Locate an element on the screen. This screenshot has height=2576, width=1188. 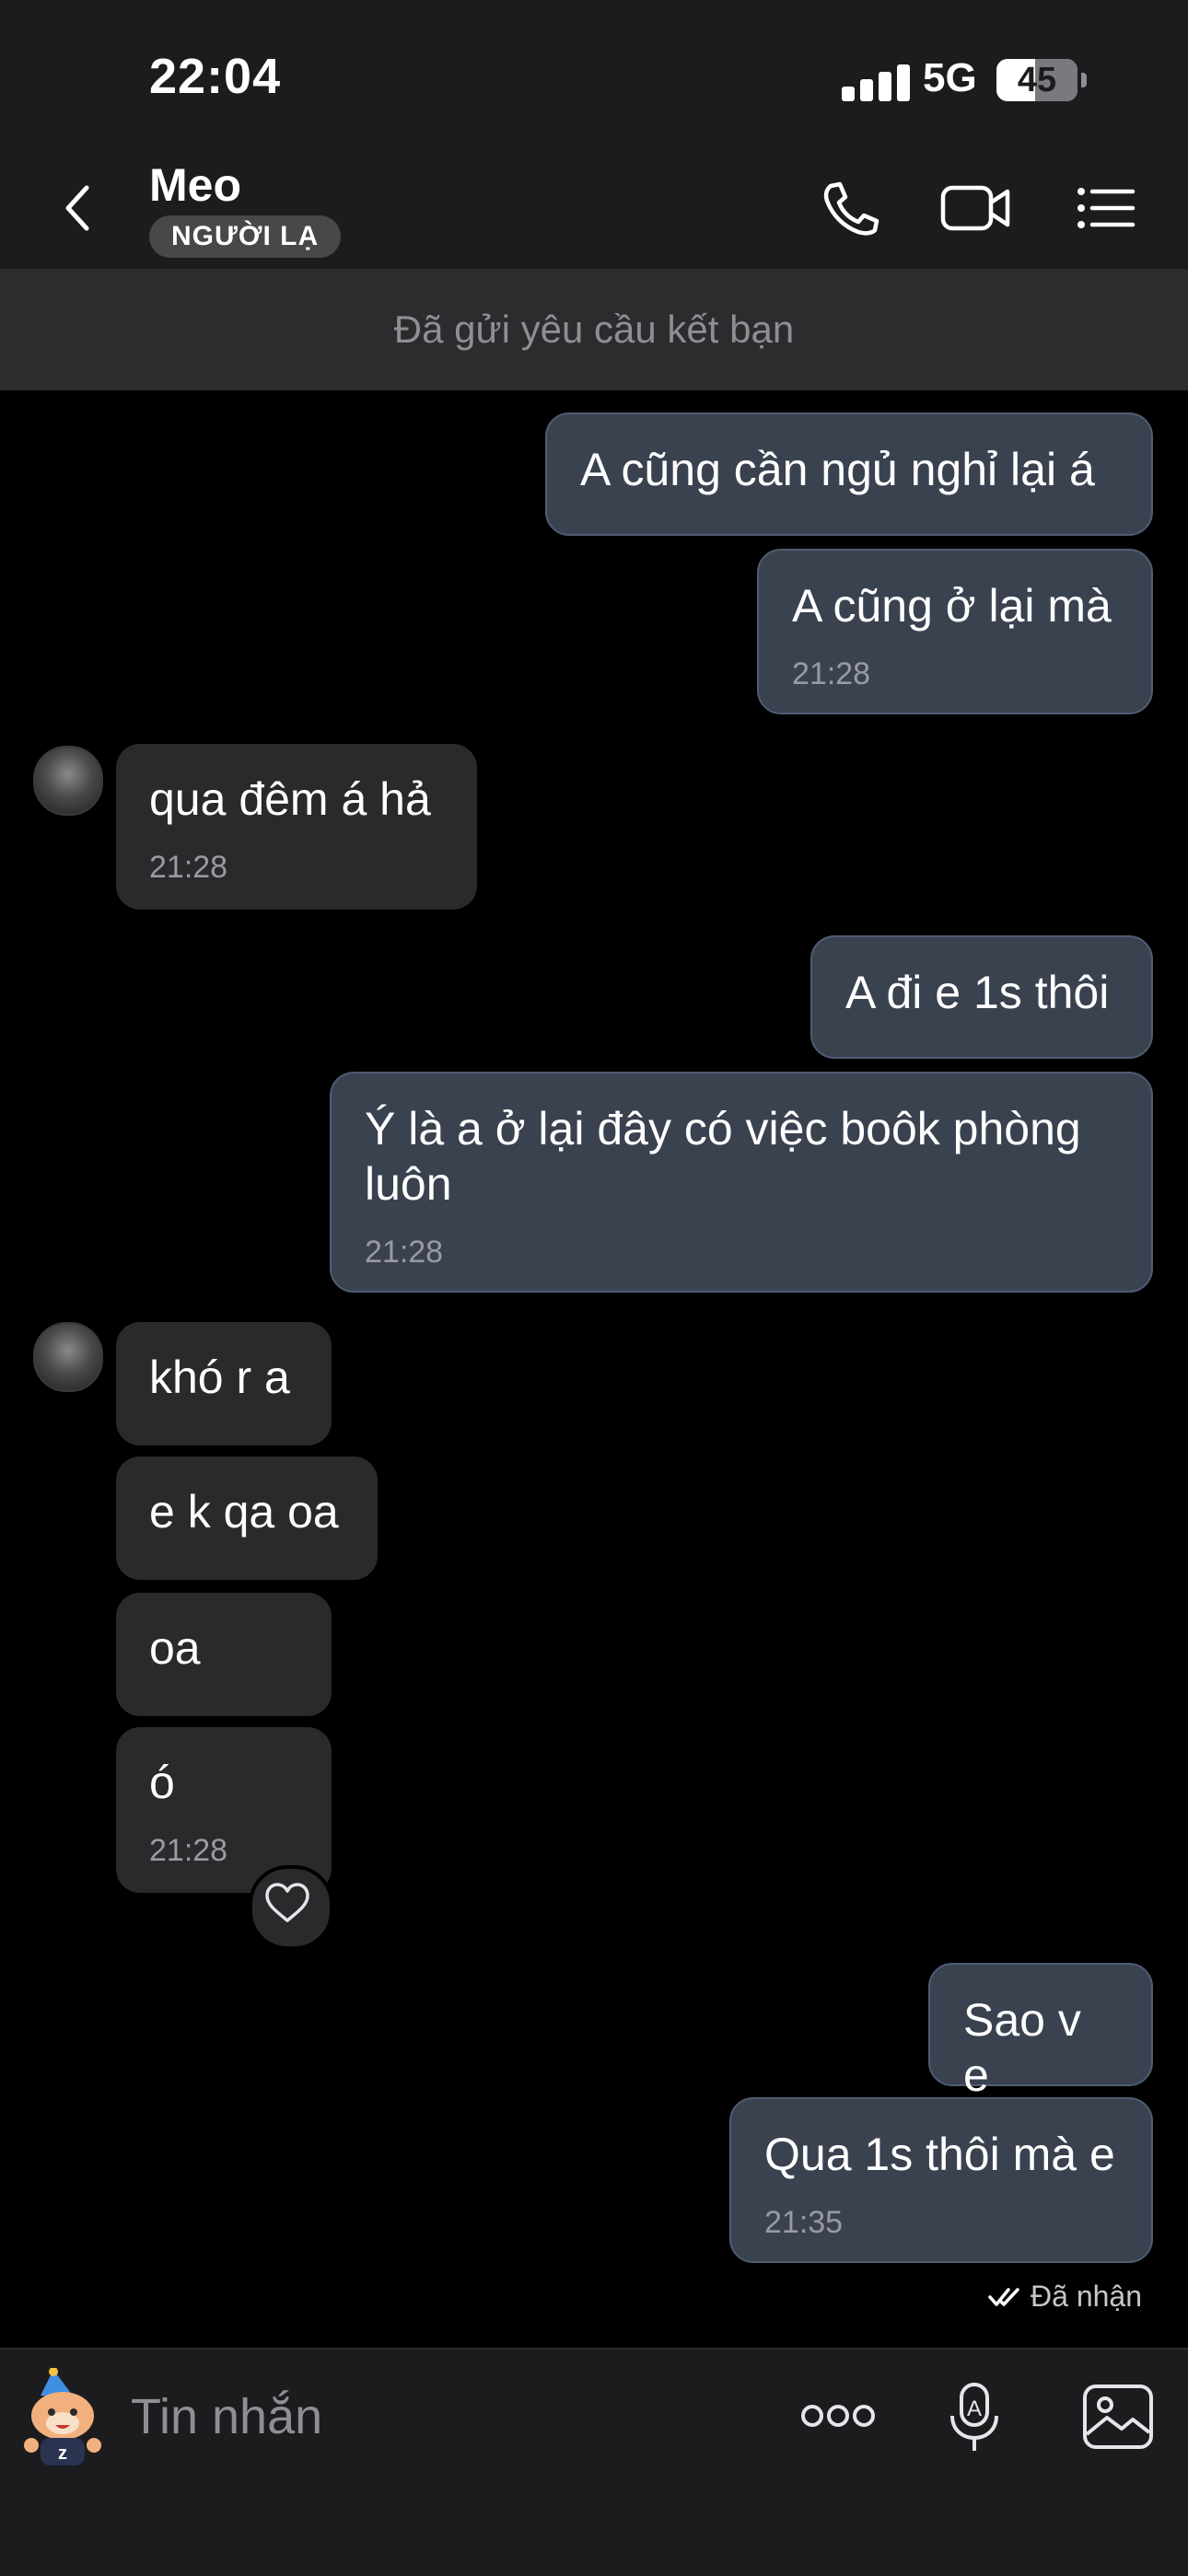
image-icon is located at coordinates (1118, 2417).